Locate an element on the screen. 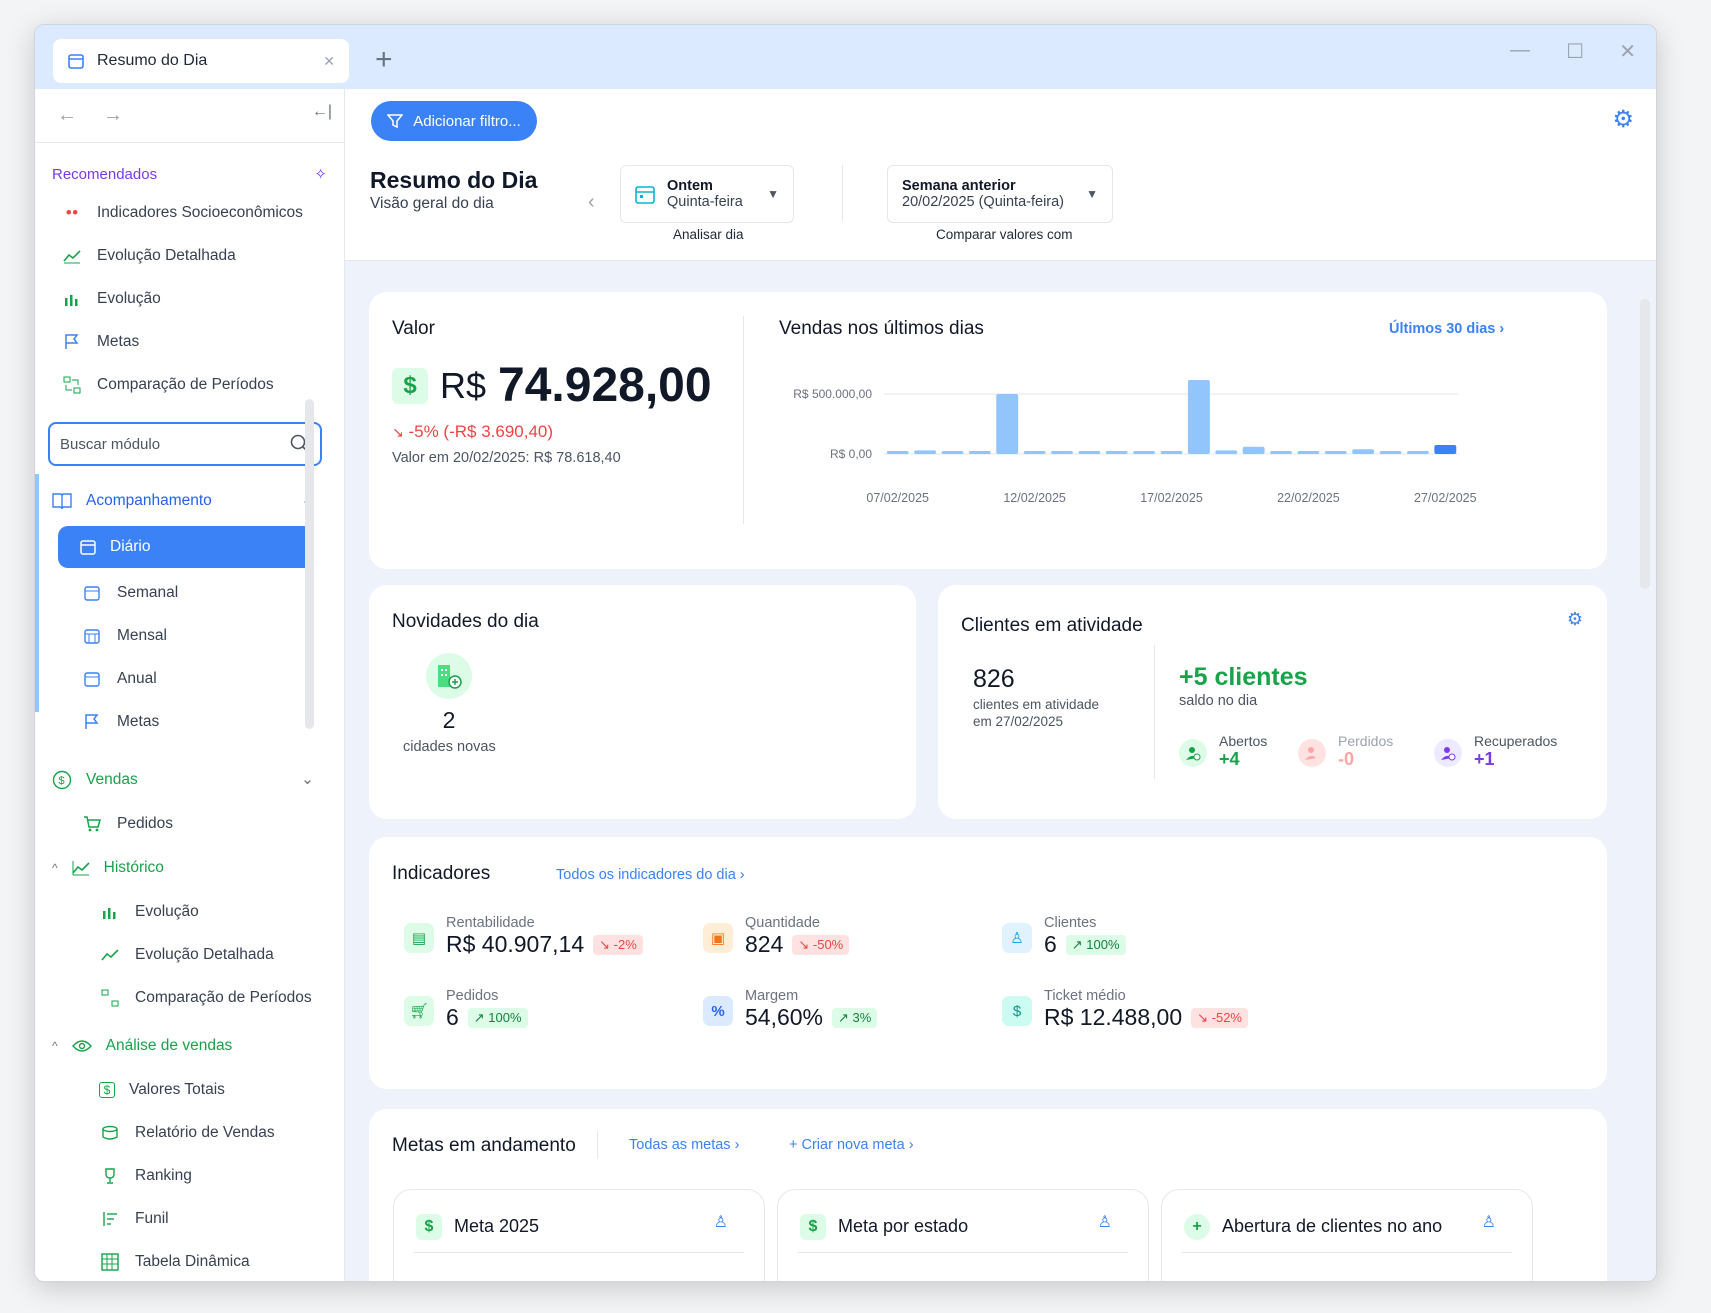  stat-value: -0 is located at coordinates (1346, 759).